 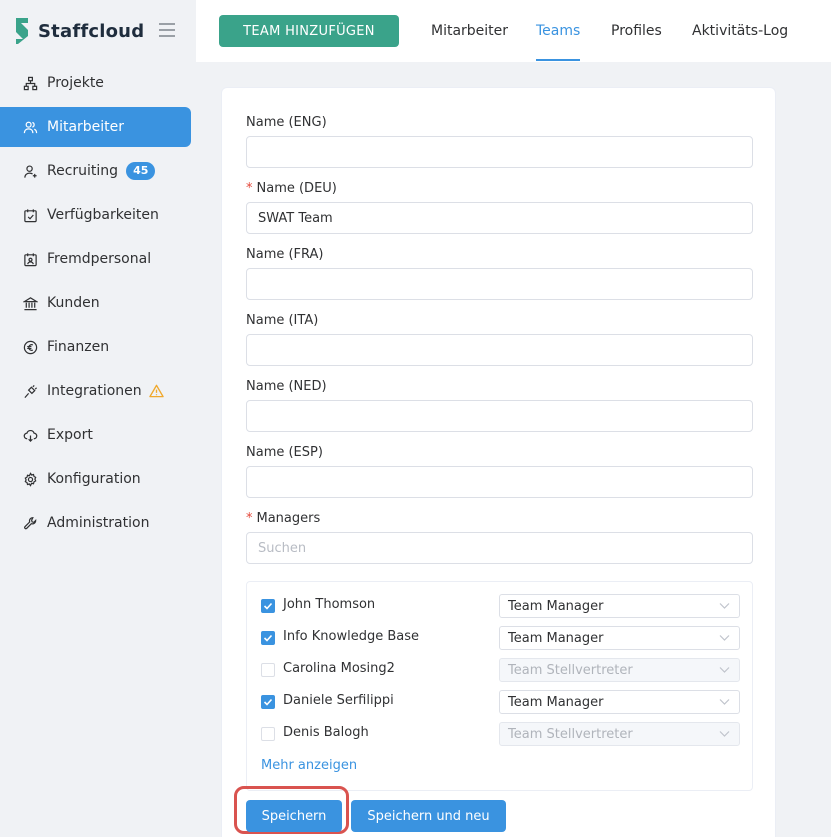 What do you see at coordinates (70, 435) in the screenshot?
I see `sidebar-item-label: Export` at bounding box center [70, 435].